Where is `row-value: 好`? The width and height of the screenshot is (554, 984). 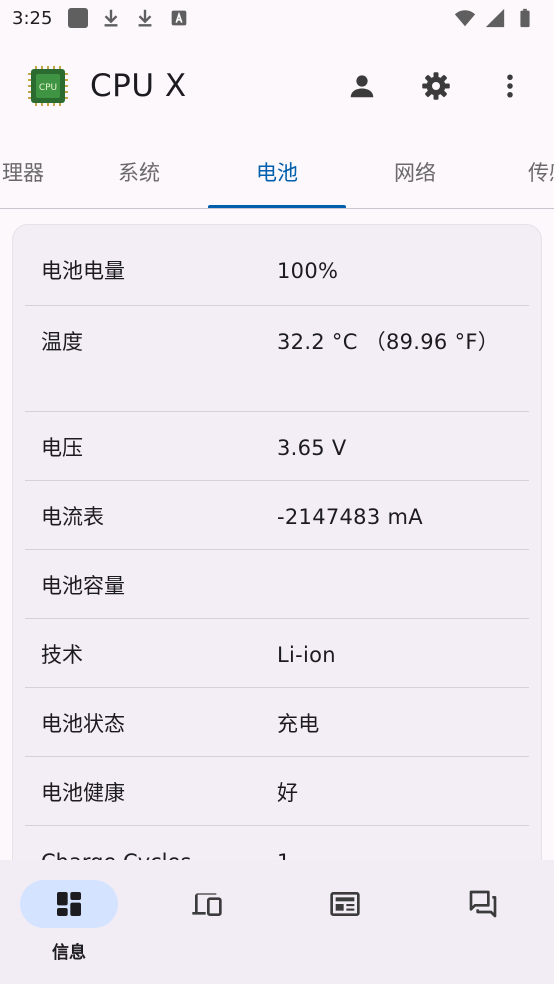 row-value: 好 is located at coordinates (288, 793).